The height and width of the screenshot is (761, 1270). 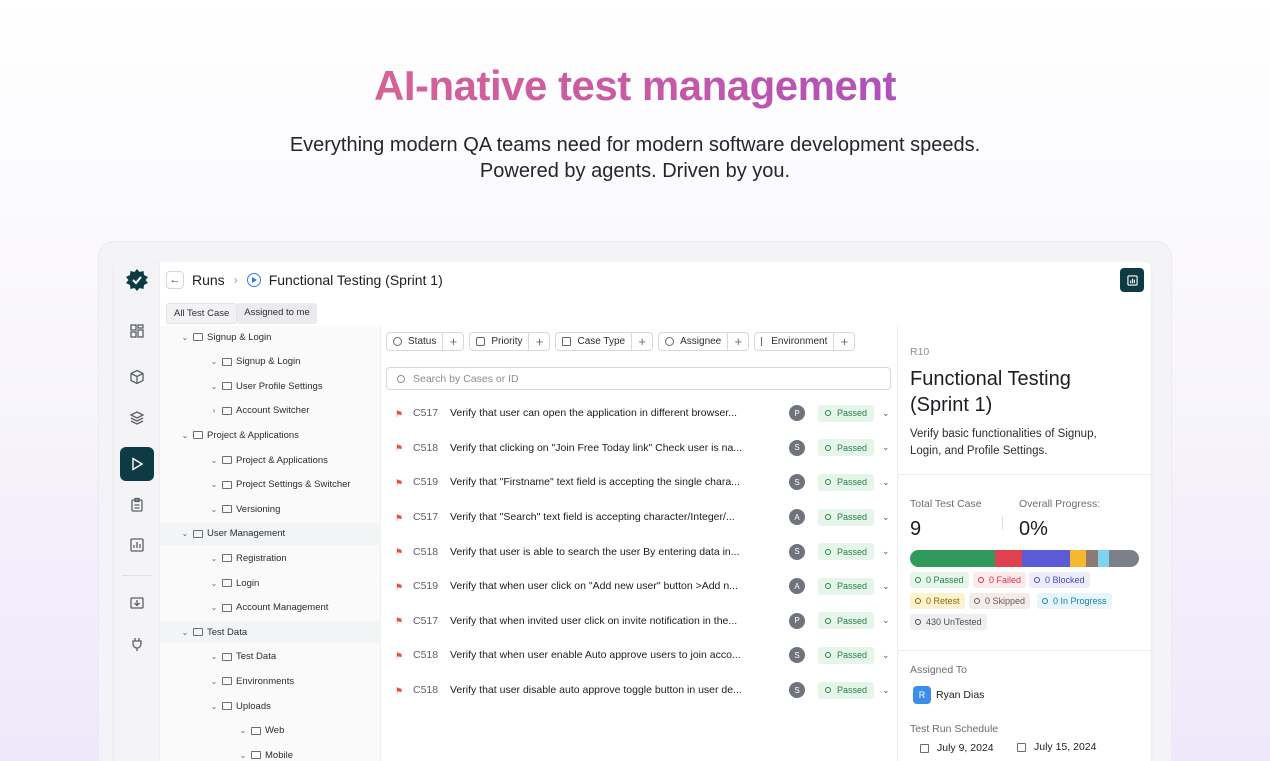 What do you see at coordinates (510, 341) in the screenshot?
I see `filter-priority: Priority +` at bounding box center [510, 341].